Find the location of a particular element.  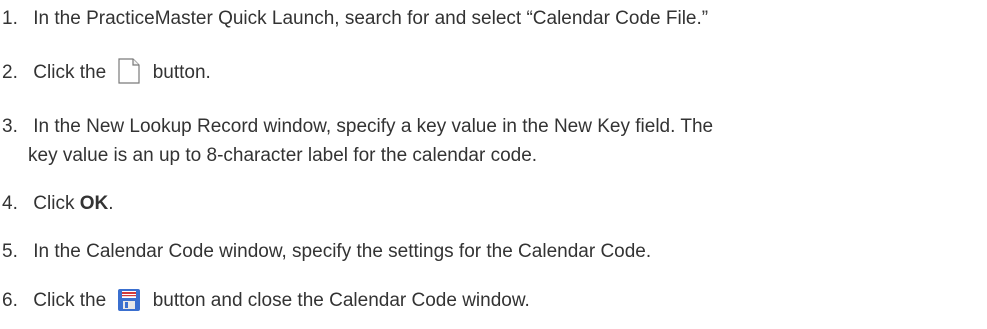

step-number: 6. is located at coordinates (10, 300).